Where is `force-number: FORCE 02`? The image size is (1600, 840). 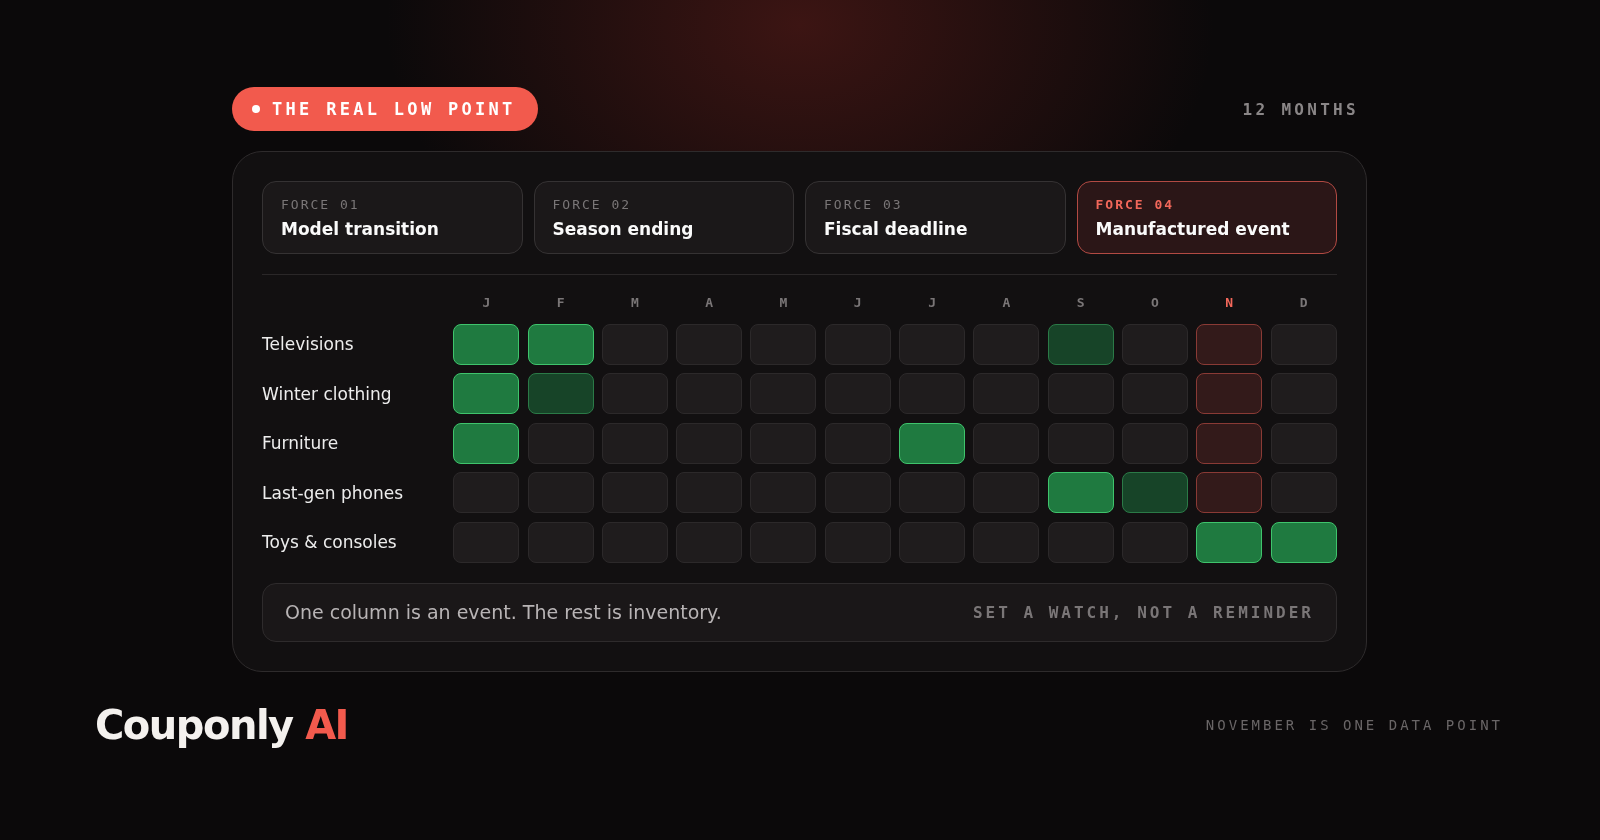 force-number: FORCE 02 is located at coordinates (592, 204).